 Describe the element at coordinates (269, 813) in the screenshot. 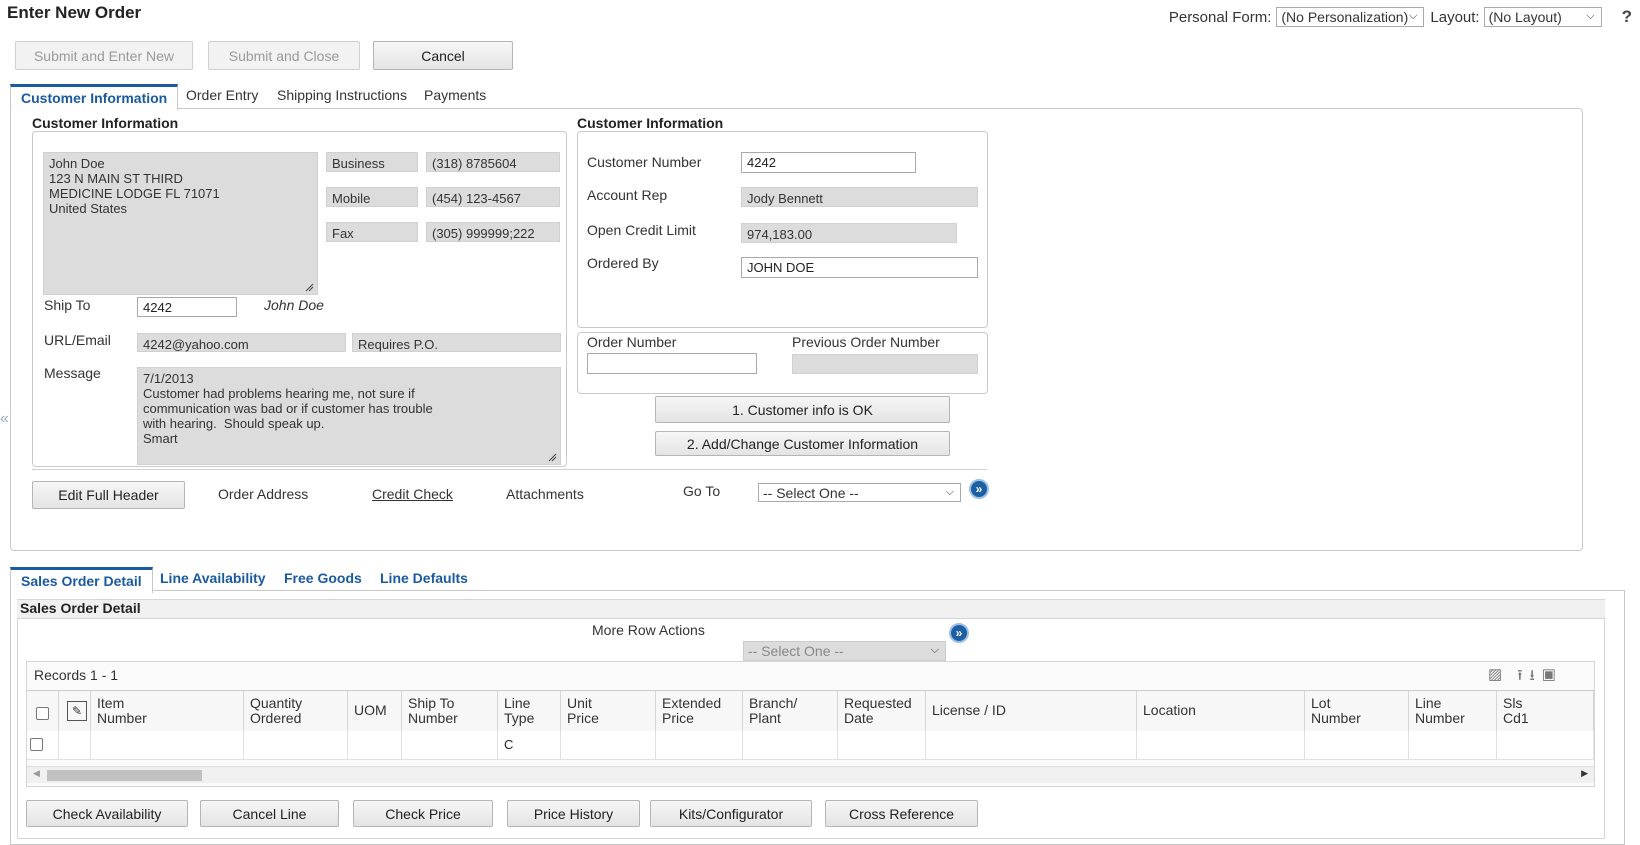

I see `cancel-line-button: Cancel Line` at that location.